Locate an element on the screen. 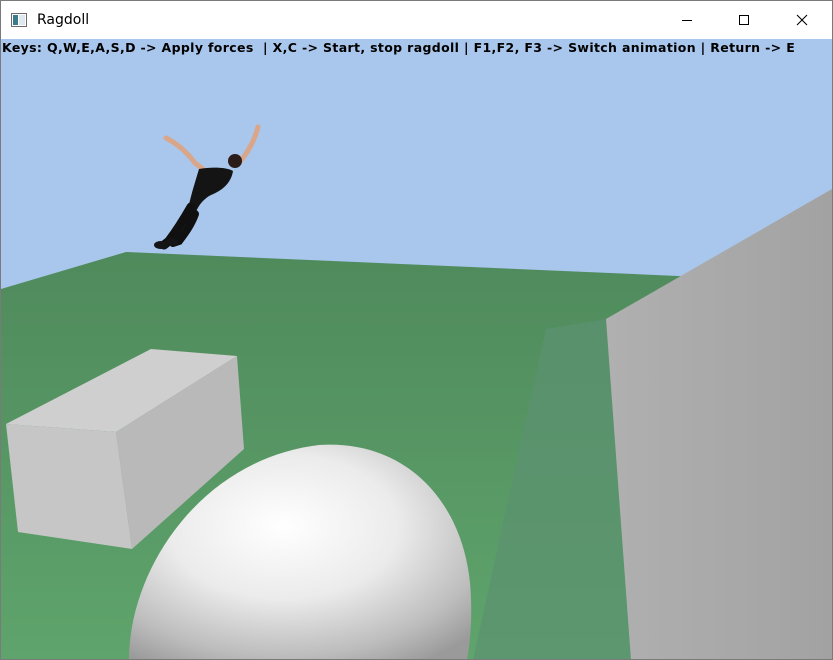 Image resolution: width=833 pixels, height=660 pixels. app-window-icon is located at coordinates (19, 19).